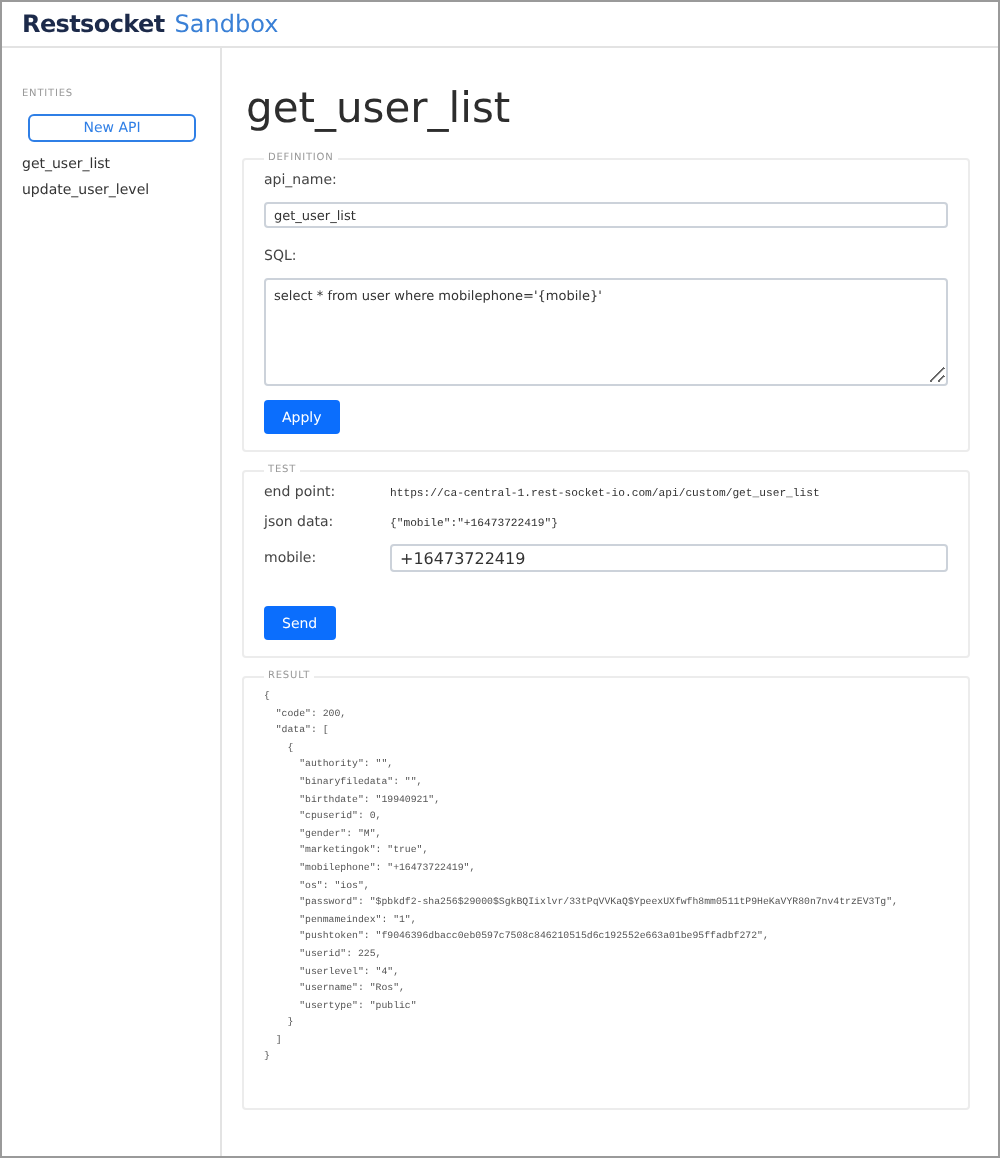 This screenshot has width=1000, height=1158. I want to click on brand-name: Restsocket, so click(93, 24).